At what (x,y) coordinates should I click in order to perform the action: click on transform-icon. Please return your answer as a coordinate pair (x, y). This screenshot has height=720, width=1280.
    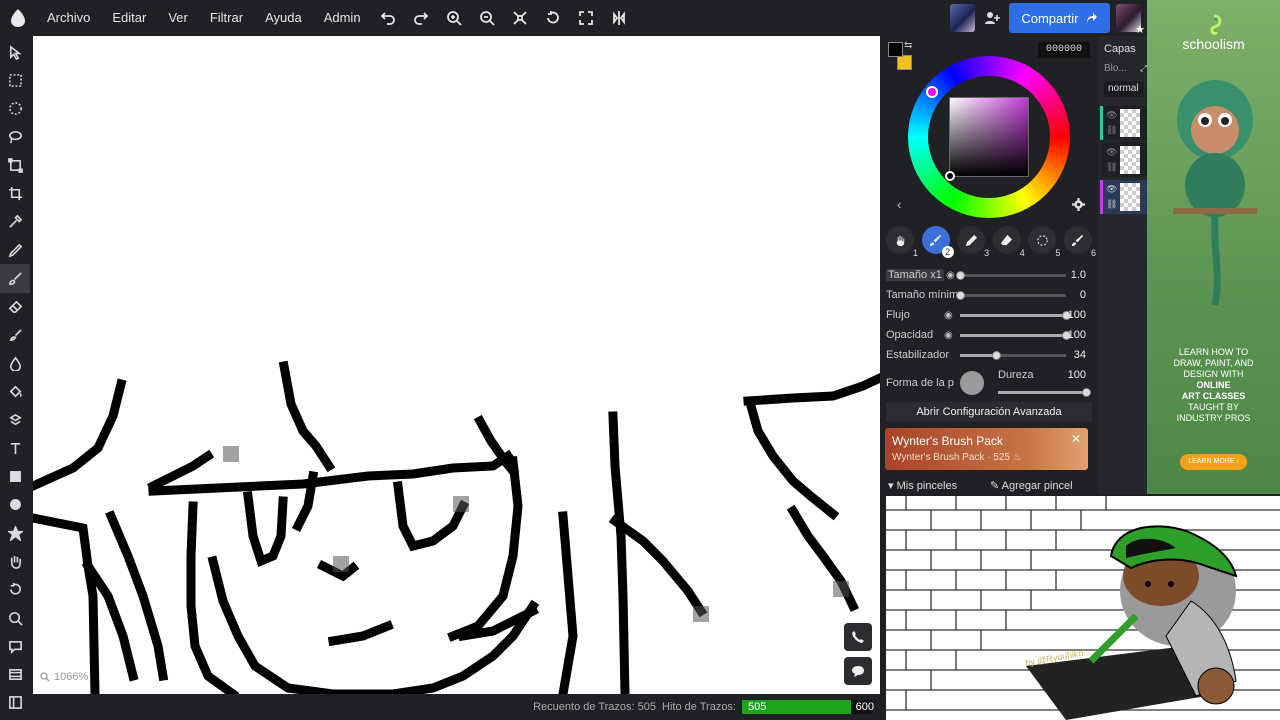
    Looking at the image, I should click on (15, 165).